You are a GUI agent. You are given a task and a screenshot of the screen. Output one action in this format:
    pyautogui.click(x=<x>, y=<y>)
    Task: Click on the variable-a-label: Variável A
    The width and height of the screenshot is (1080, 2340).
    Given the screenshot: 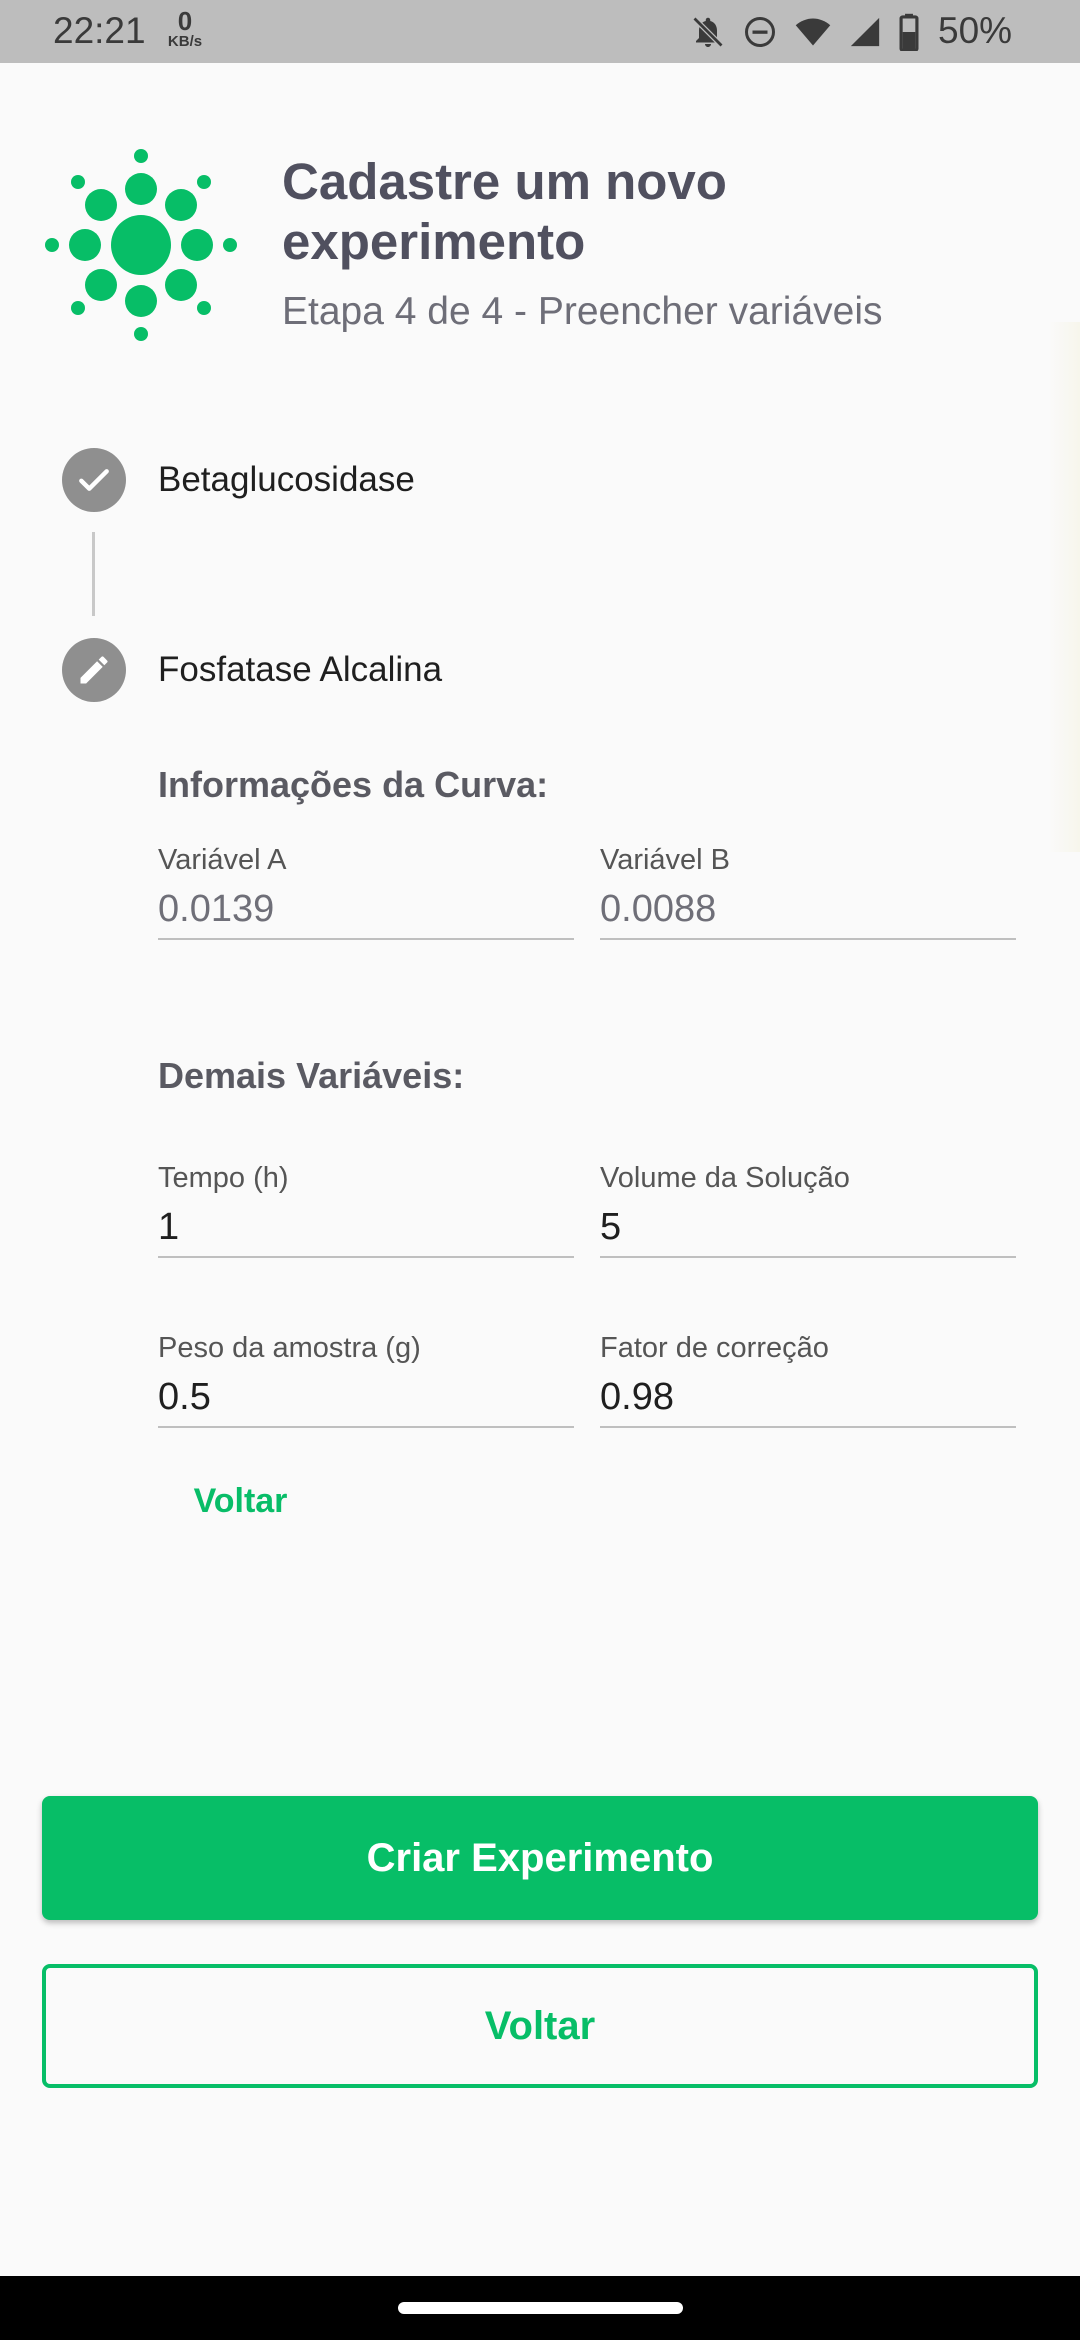 What is the action you would take?
    pyautogui.click(x=222, y=860)
    